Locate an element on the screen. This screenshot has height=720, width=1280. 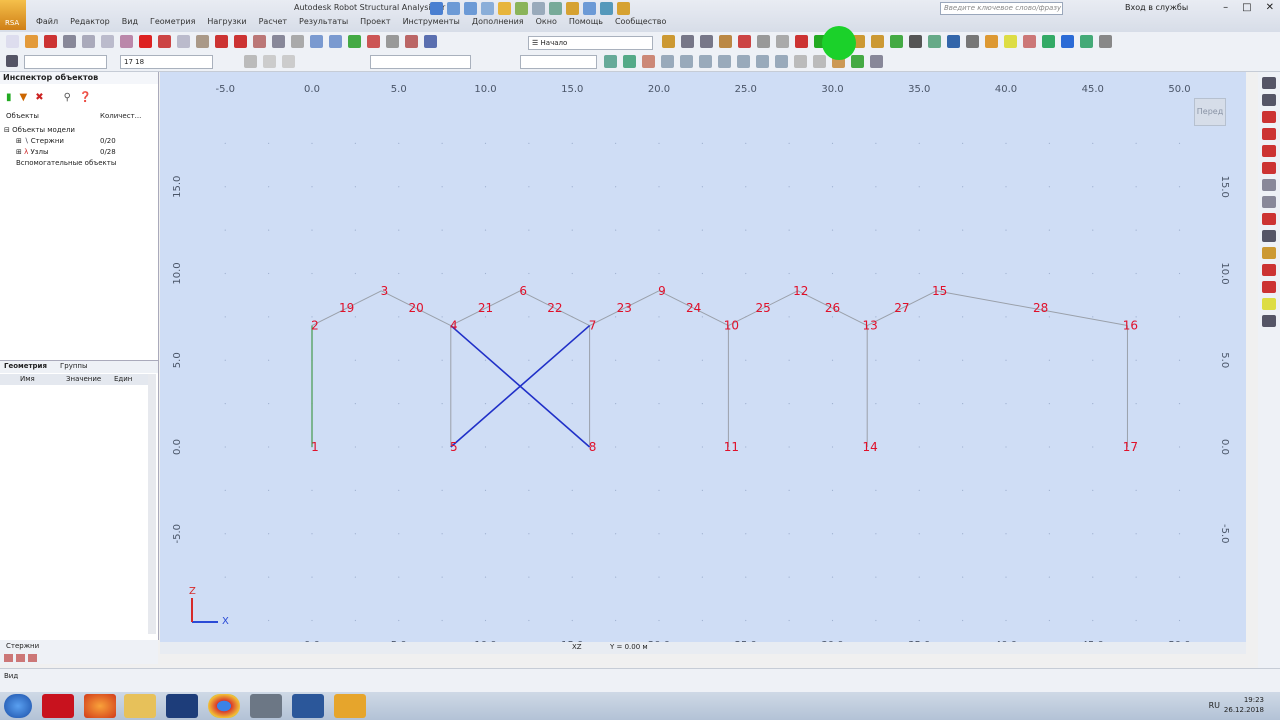
export-icon is located at coordinates (589, 8).